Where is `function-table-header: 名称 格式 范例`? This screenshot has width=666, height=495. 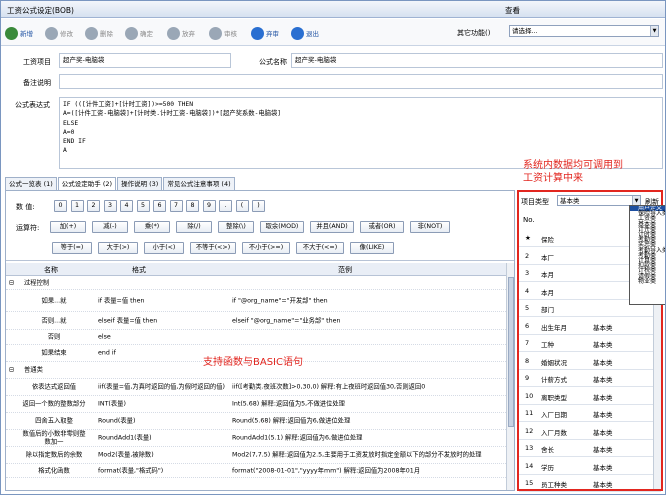
function-table-header: 名称 格式 范例 is located at coordinates (260, 269).